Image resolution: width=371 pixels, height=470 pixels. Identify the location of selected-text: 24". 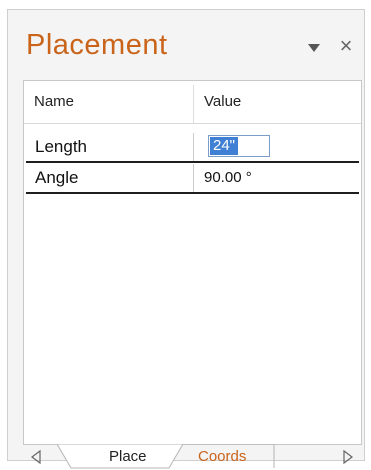
(224, 146).